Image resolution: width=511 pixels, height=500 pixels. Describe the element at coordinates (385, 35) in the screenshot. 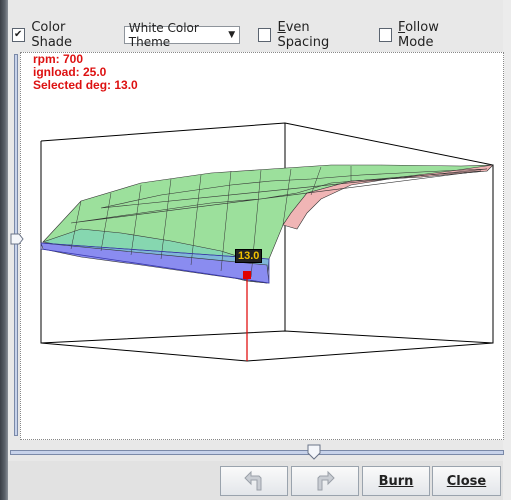

I see `follow-mode-check-icon` at that location.